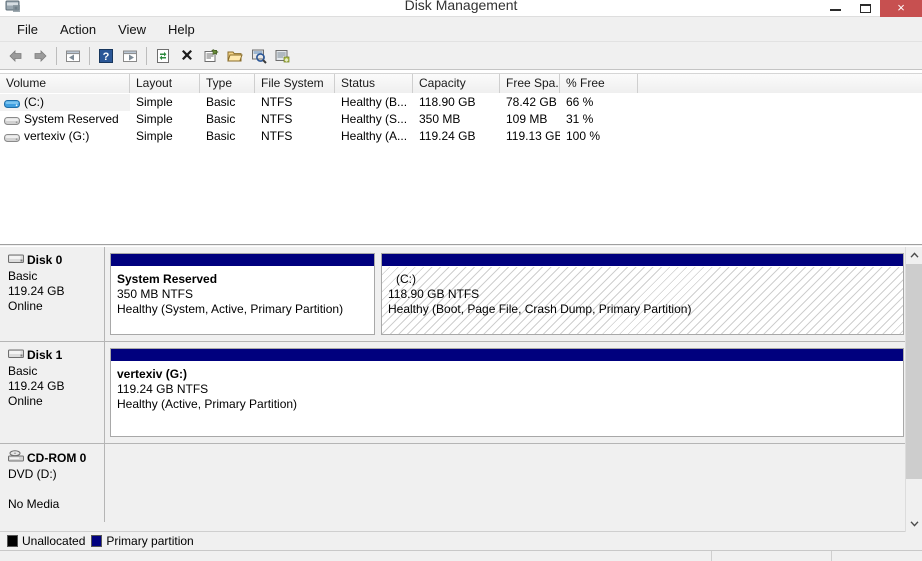  I want to click on scroll-down-button, so click(914, 523).